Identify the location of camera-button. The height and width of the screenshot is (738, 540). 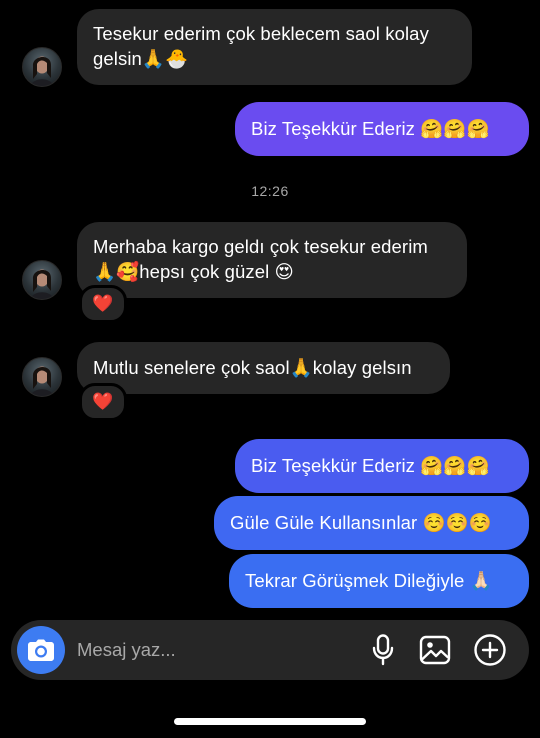
(41, 650).